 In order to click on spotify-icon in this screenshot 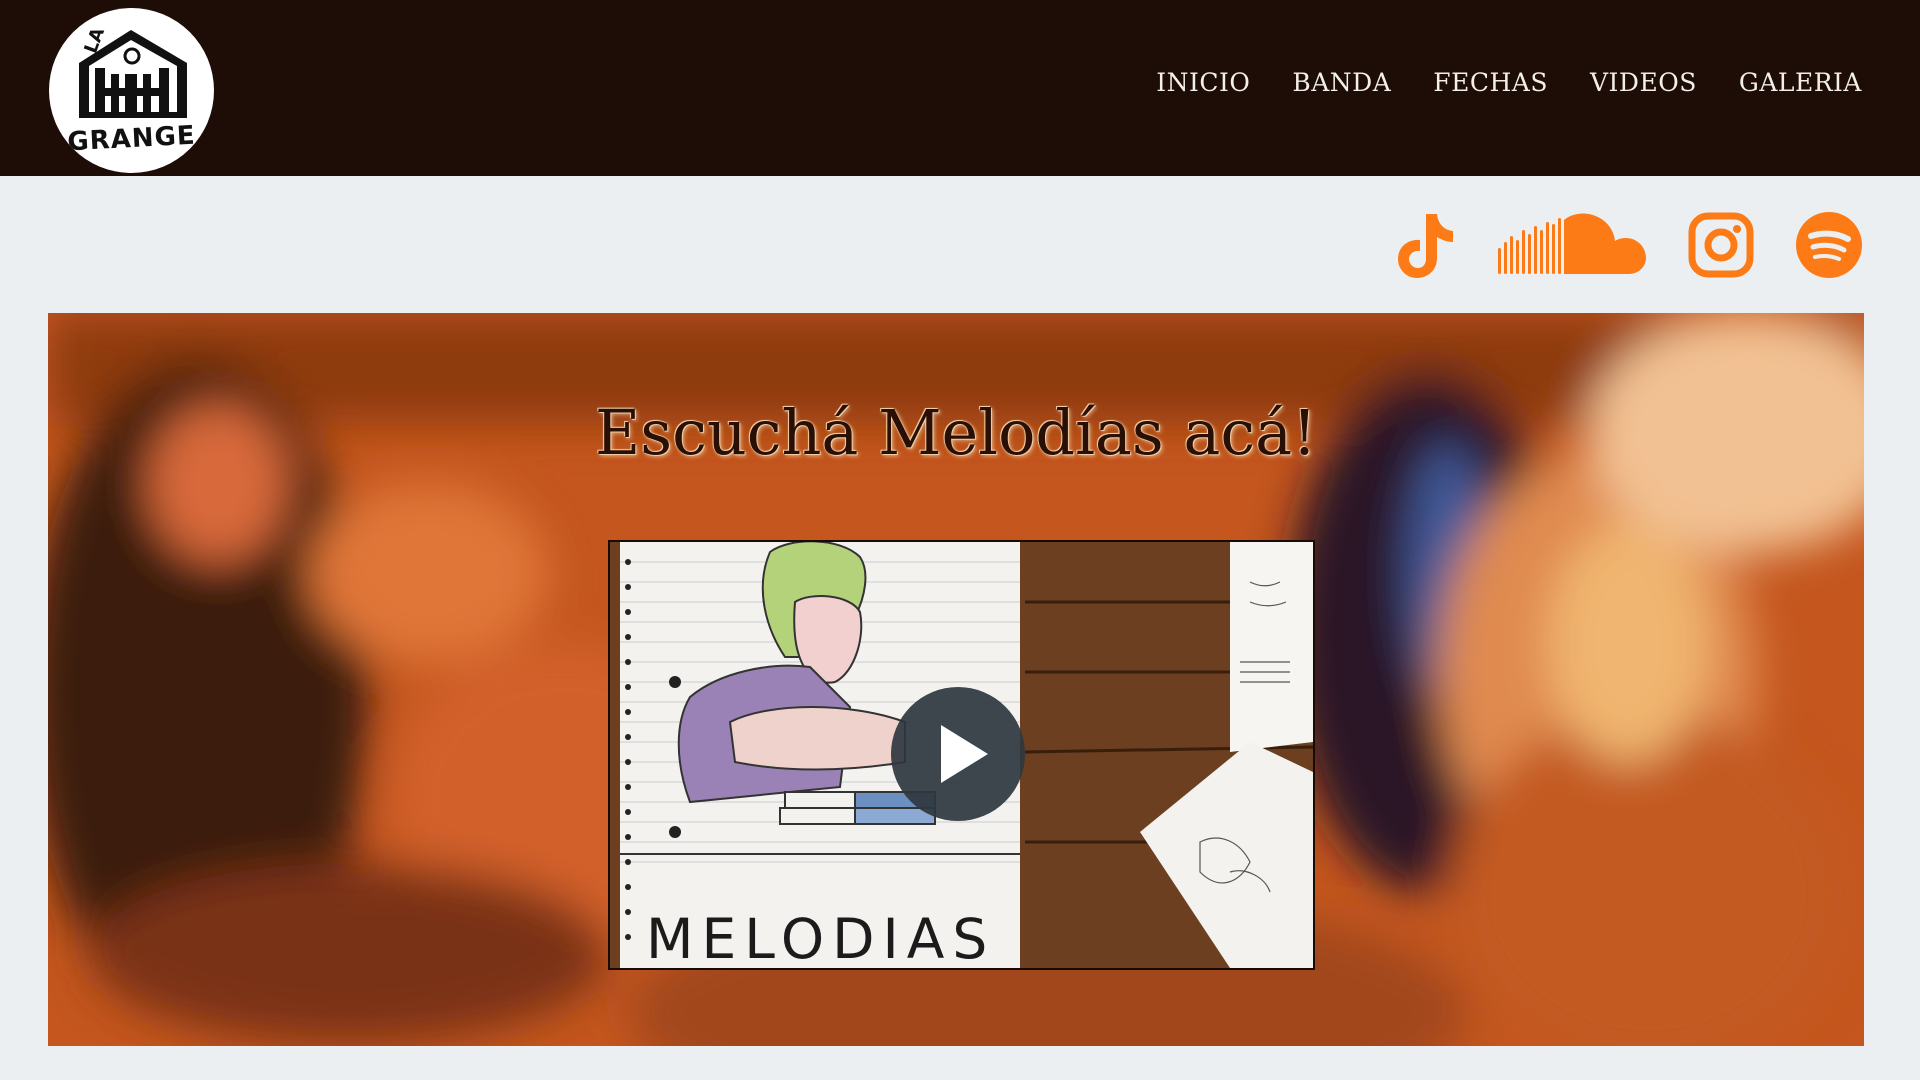, I will do `click(1829, 245)`.